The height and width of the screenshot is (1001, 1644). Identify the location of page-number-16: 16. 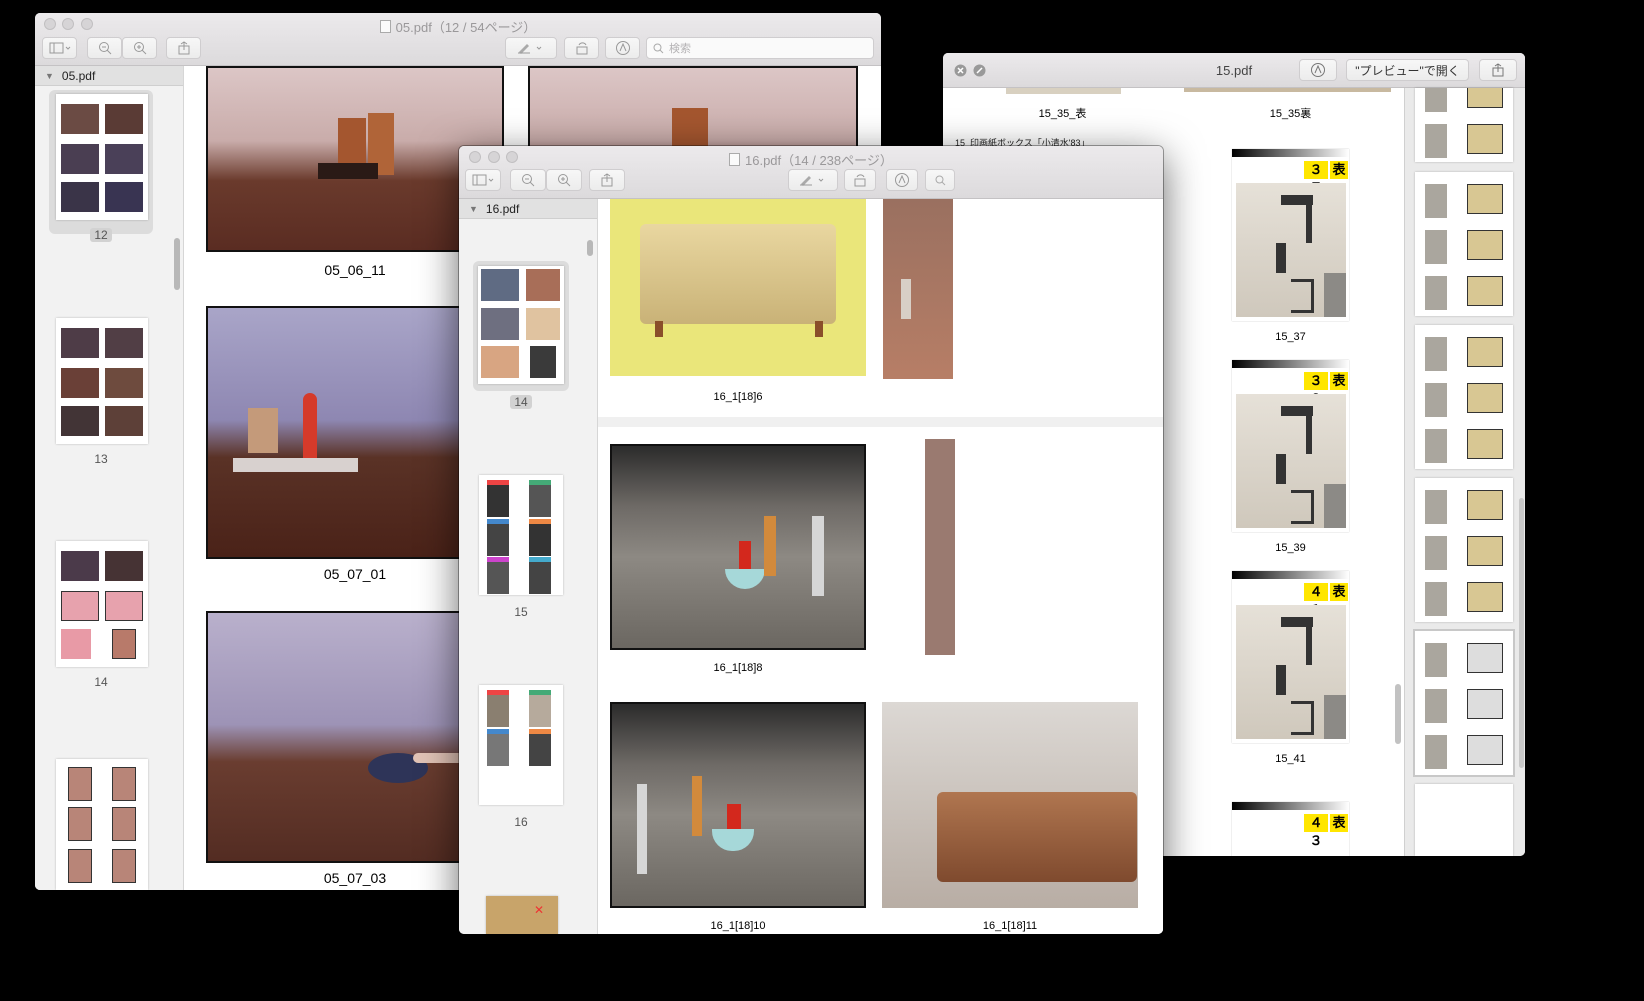
(521, 822).